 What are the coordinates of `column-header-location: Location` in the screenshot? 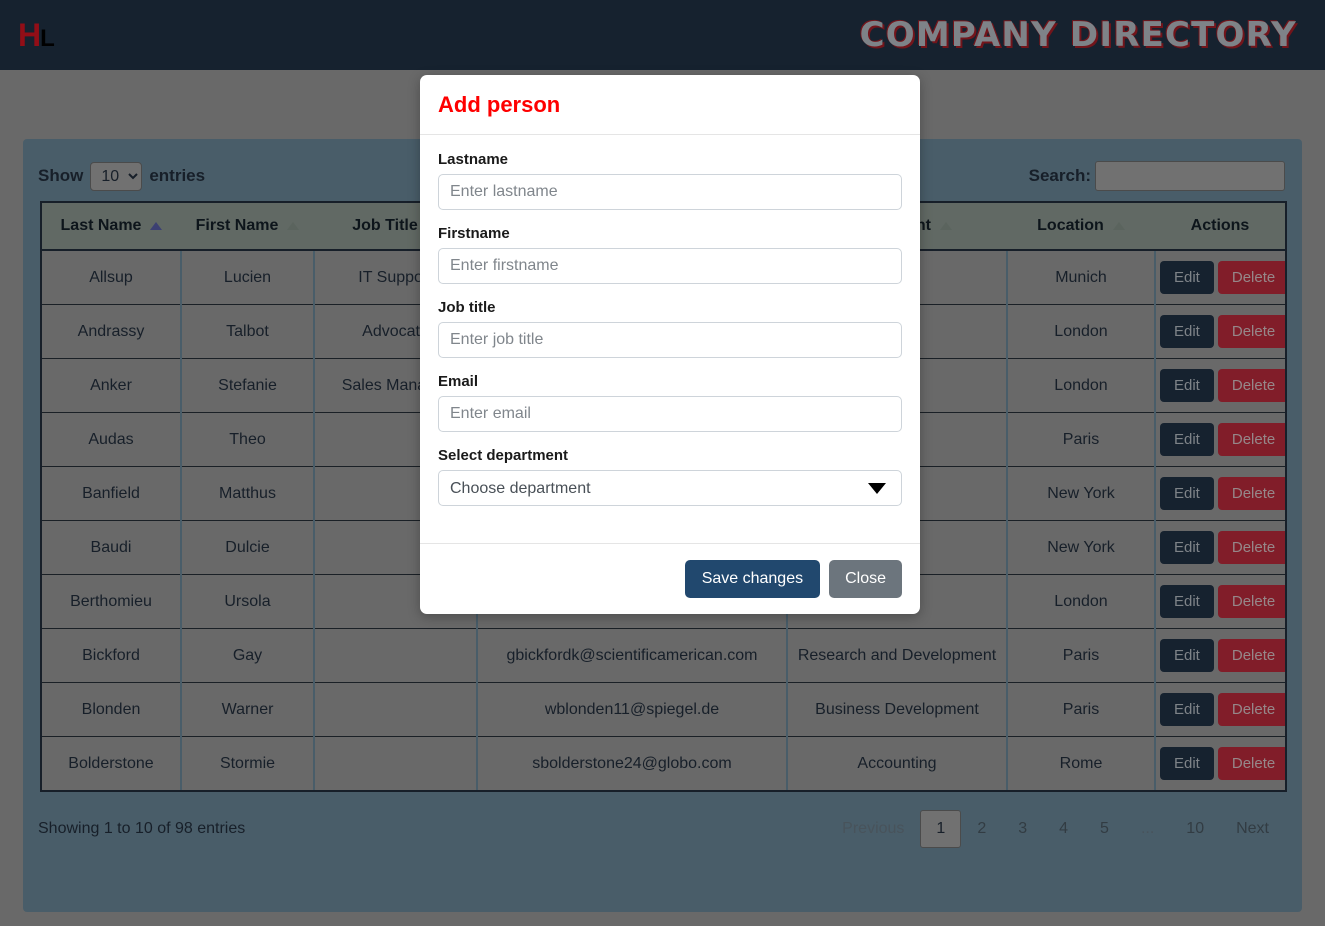 It's located at (1081, 226).